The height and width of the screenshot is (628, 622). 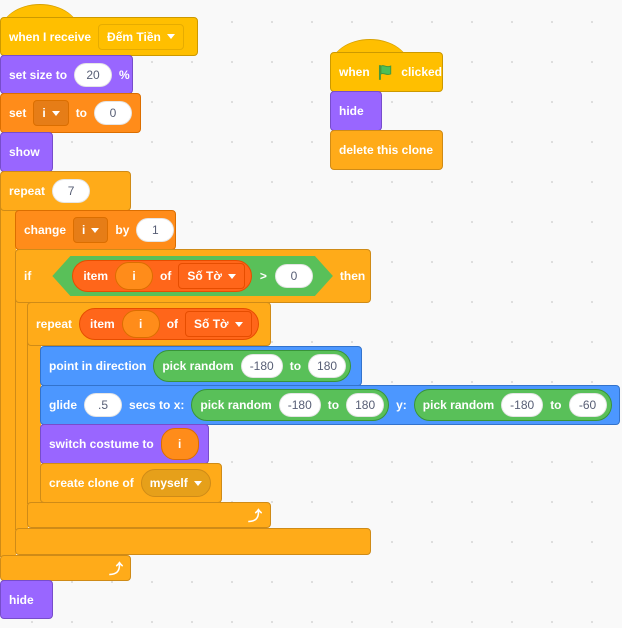 I want to click on repeat-item-block: repeat item i of Số Tờ, so click(x=149, y=324).